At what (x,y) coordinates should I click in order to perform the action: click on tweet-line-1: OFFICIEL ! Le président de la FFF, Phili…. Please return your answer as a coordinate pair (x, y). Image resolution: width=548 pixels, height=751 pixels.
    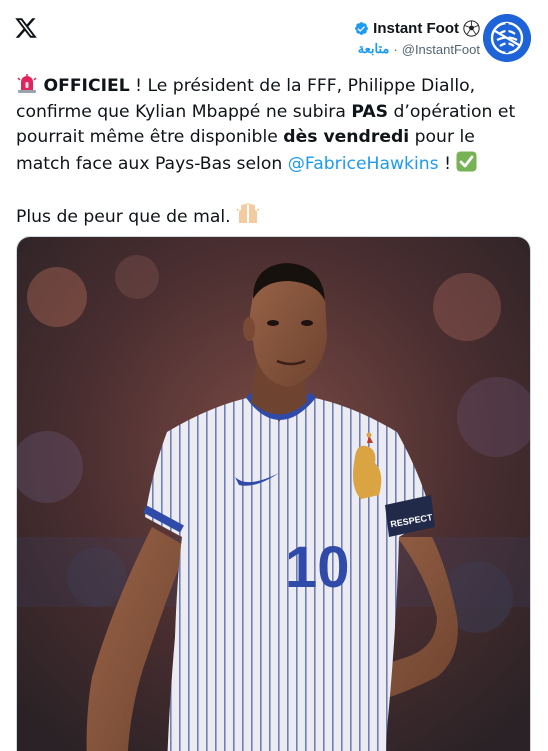
    Looking at the image, I should click on (276, 87).